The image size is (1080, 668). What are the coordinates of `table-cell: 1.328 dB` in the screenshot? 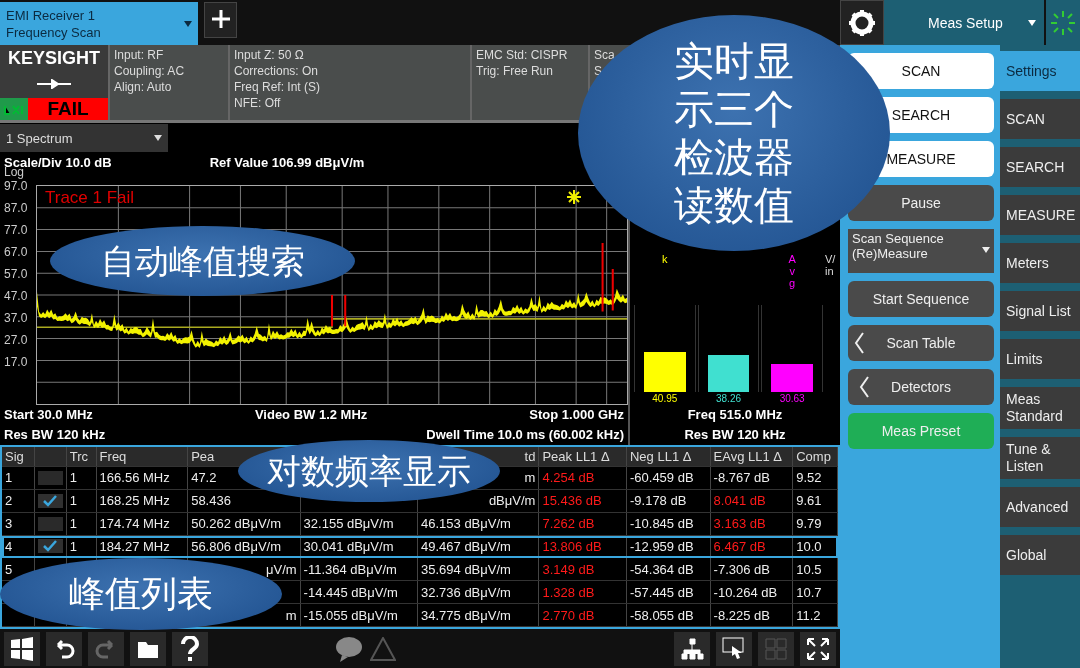 It's located at (583, 592).